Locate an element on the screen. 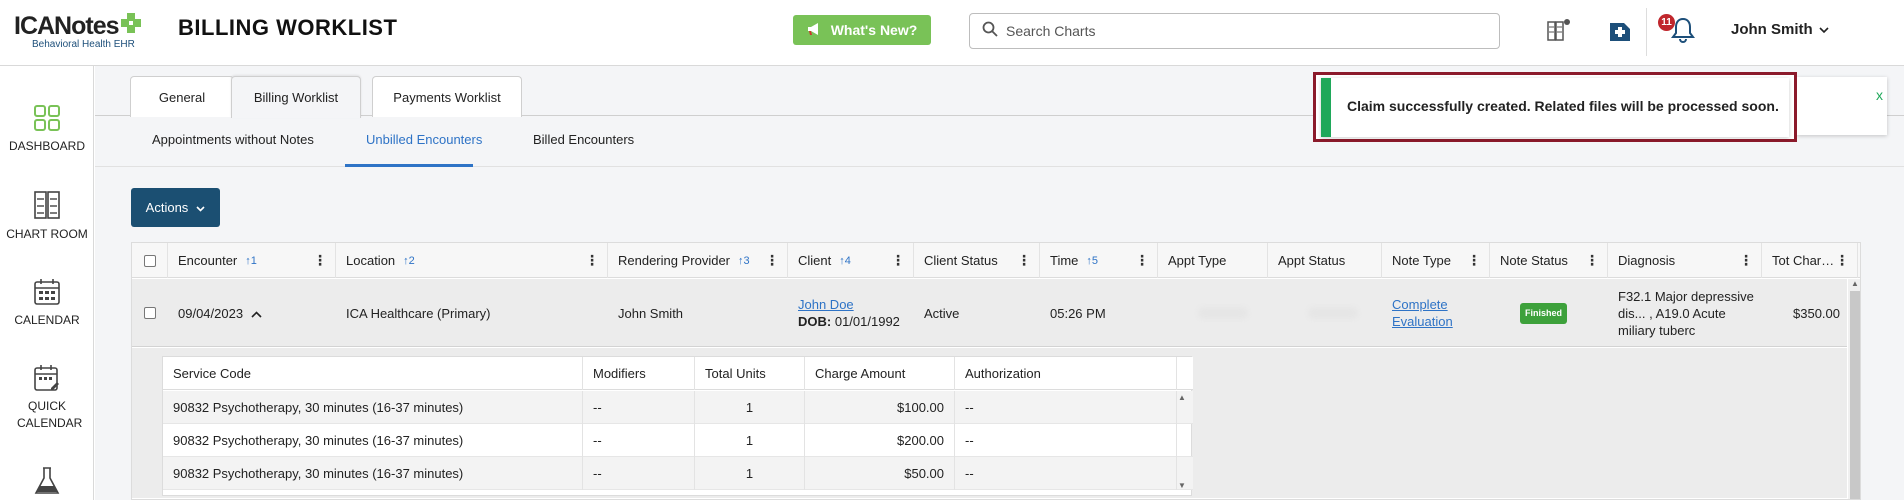 The width and height of the screenshot is (1904, 500). col-header-encounter: Encounter ↑1 ⋮ is located at coordinates (252, 260).